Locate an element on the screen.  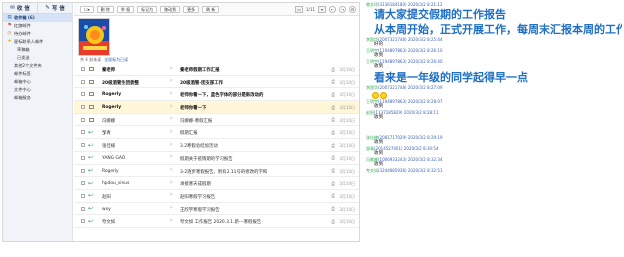
sidebar-item-label: 邮件标签 is located at coordinates (22, 73).